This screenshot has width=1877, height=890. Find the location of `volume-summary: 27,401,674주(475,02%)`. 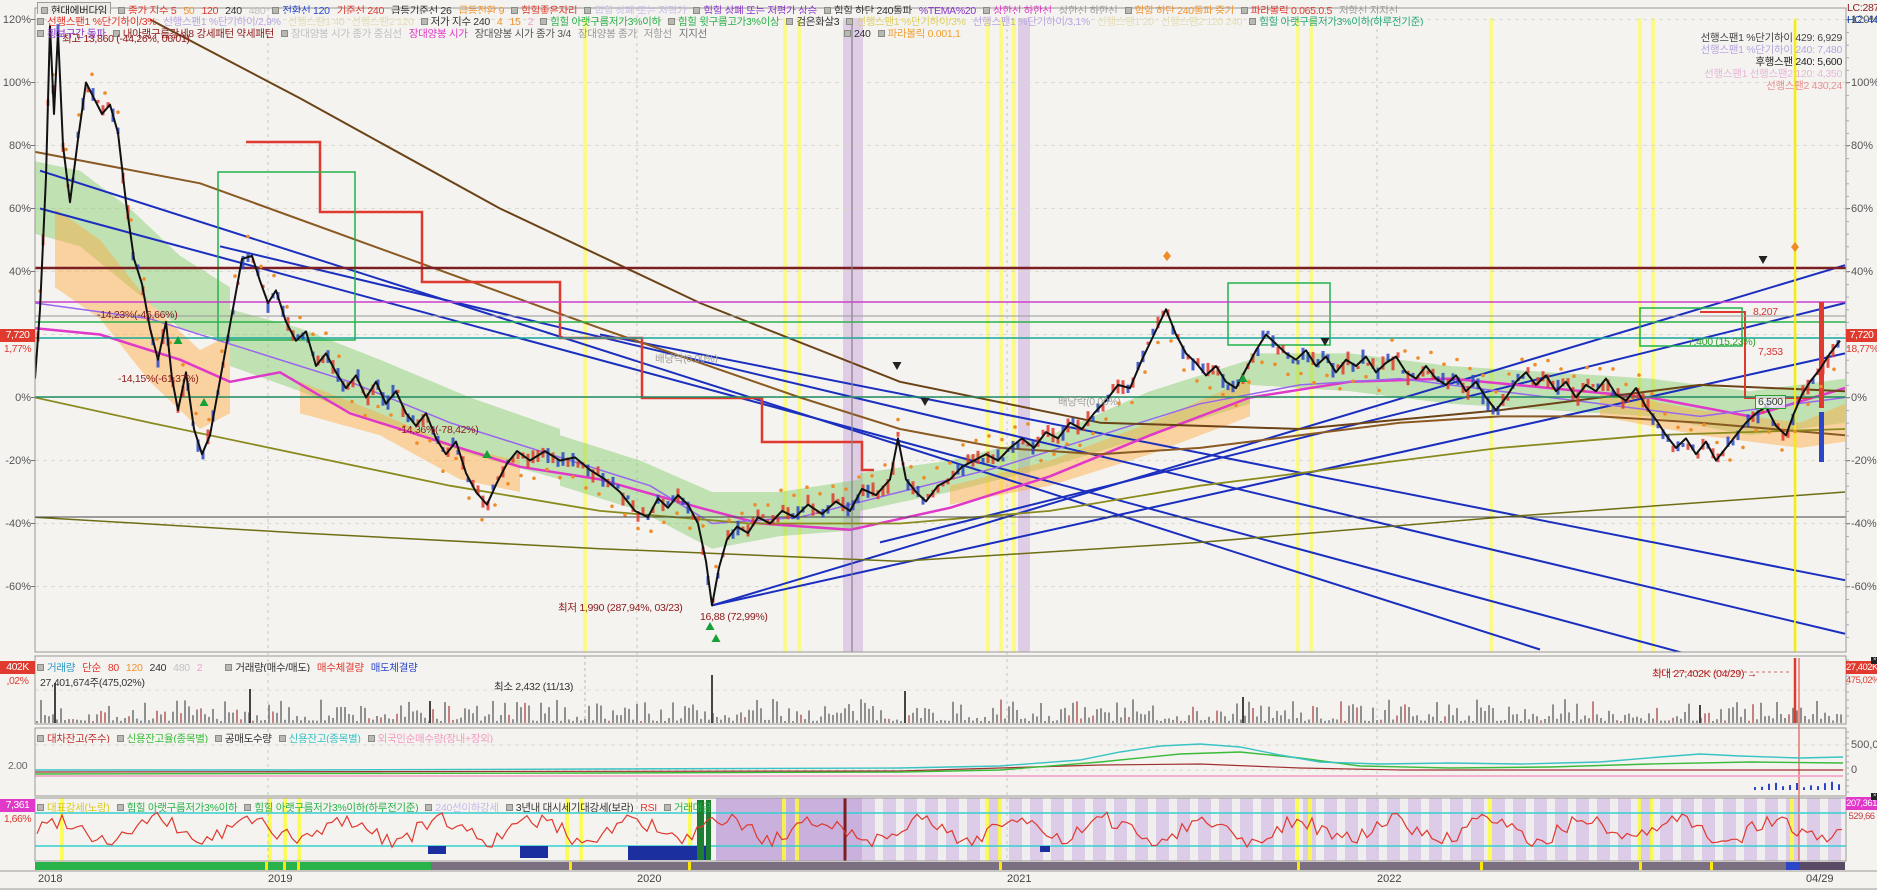

volume-summary: 27,401,674주(475,02%) is located at coordinates (92, 683).